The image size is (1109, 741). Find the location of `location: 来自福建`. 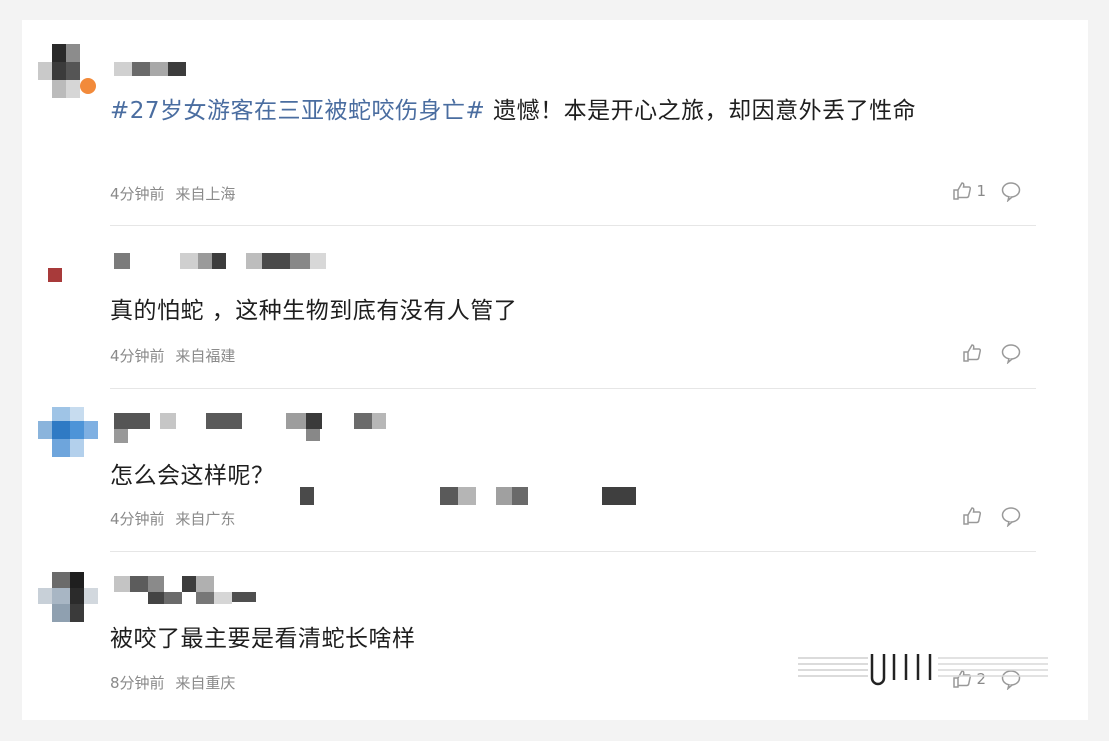

location: 来自福建 is located at coordinates (205, 356).